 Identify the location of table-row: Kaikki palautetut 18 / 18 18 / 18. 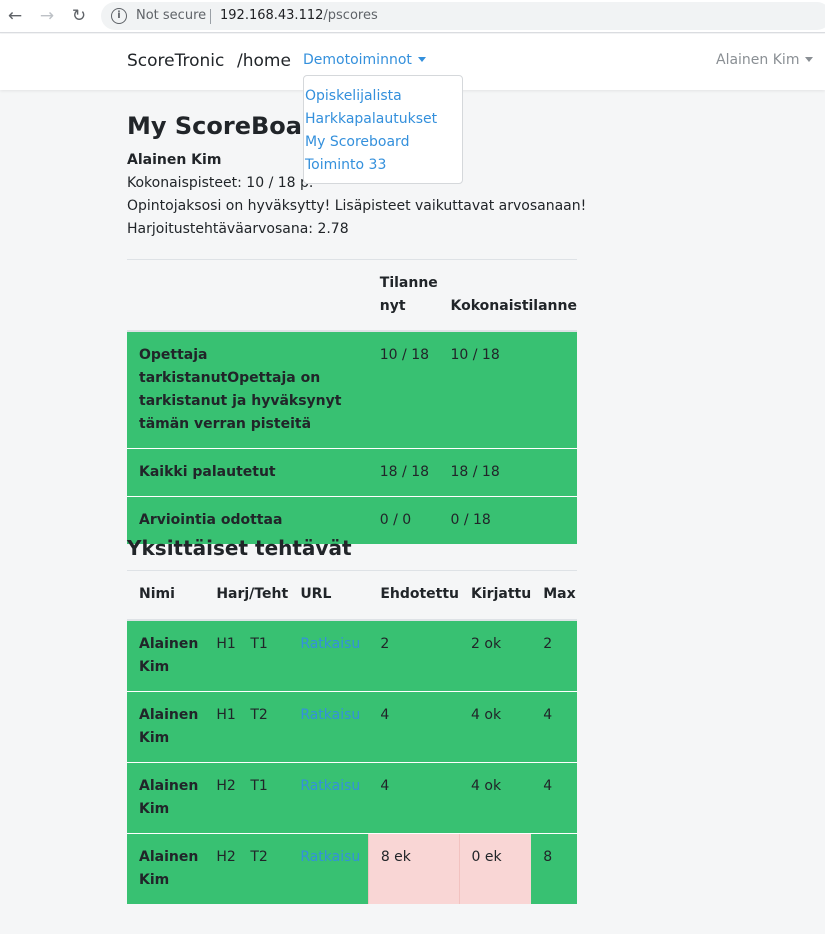
(352, 472).